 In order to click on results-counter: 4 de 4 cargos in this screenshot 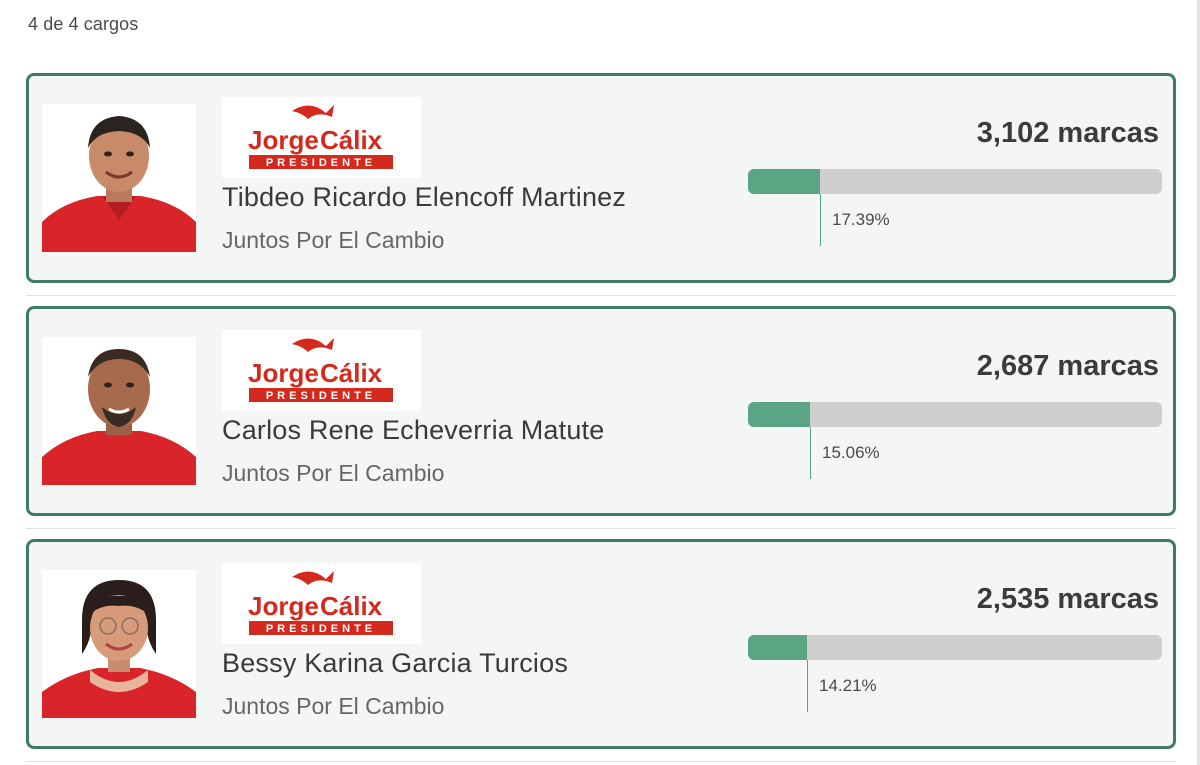, I will do `click(83, 24)`.